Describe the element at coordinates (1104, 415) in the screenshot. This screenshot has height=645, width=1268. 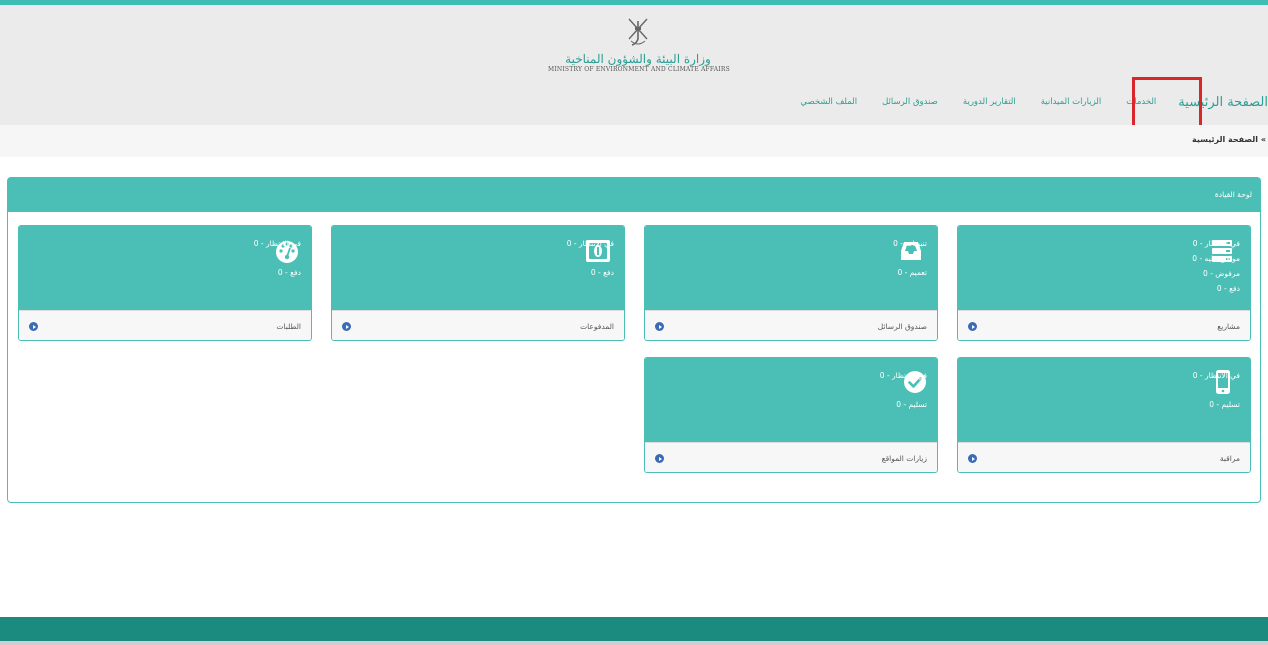
I see `card-monitoring: في الانتظار - 0 تسليم - 0 مراقبة` at that location.